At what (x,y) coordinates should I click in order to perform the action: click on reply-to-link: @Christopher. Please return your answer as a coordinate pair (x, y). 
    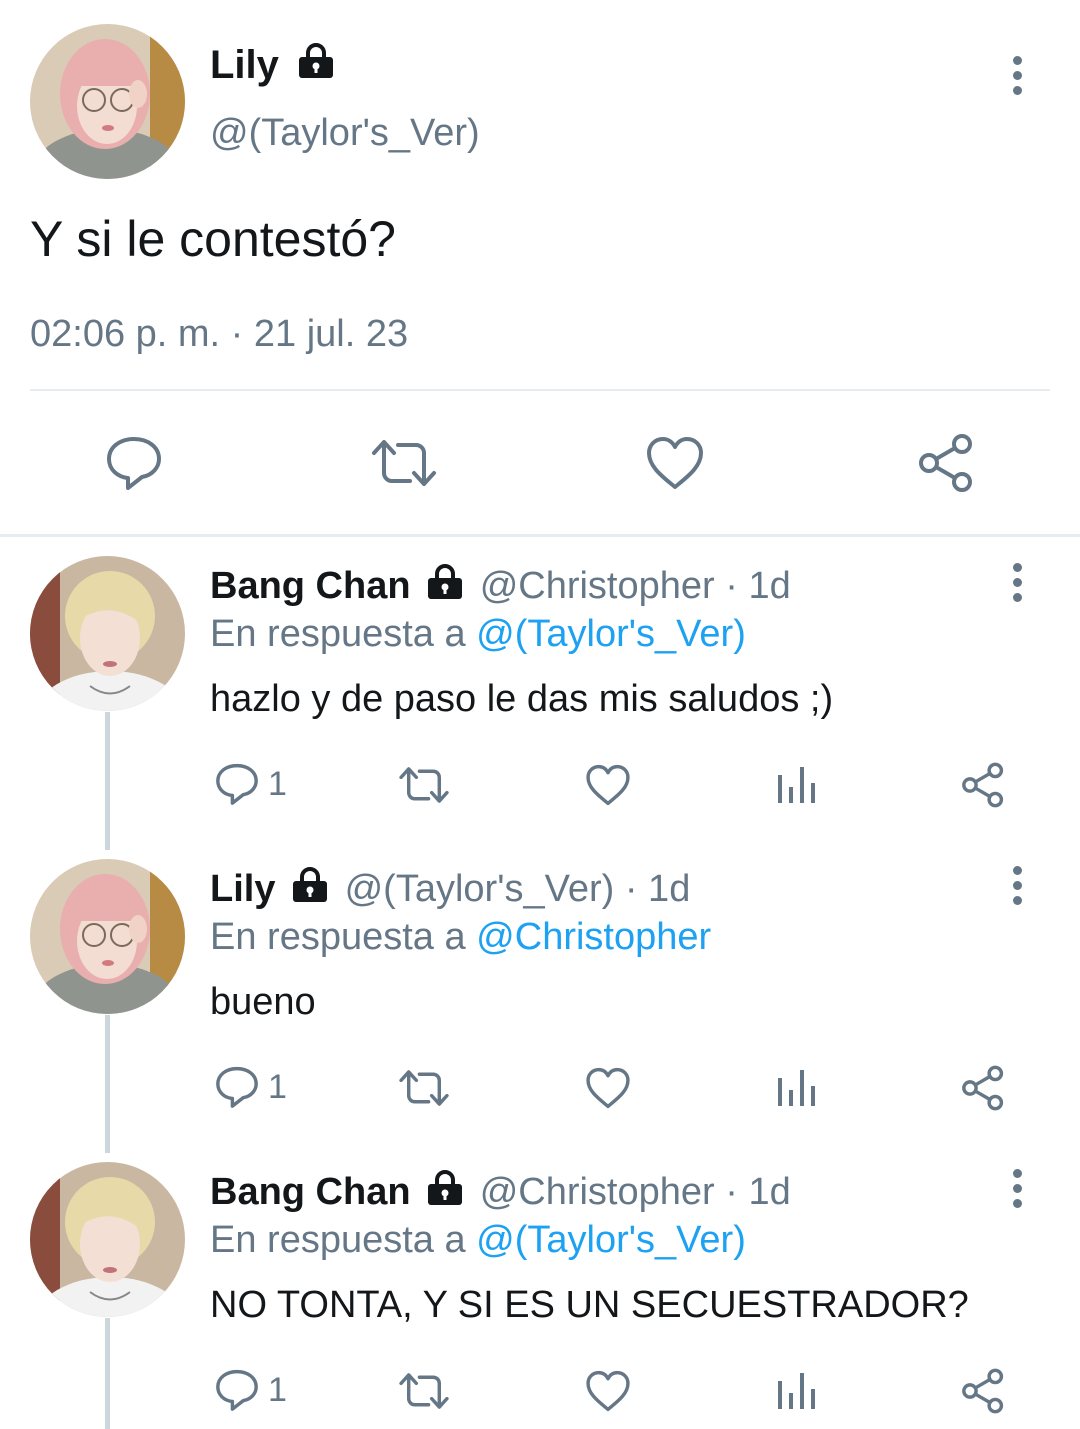
    Looking at the image, I should click on (593, 937).